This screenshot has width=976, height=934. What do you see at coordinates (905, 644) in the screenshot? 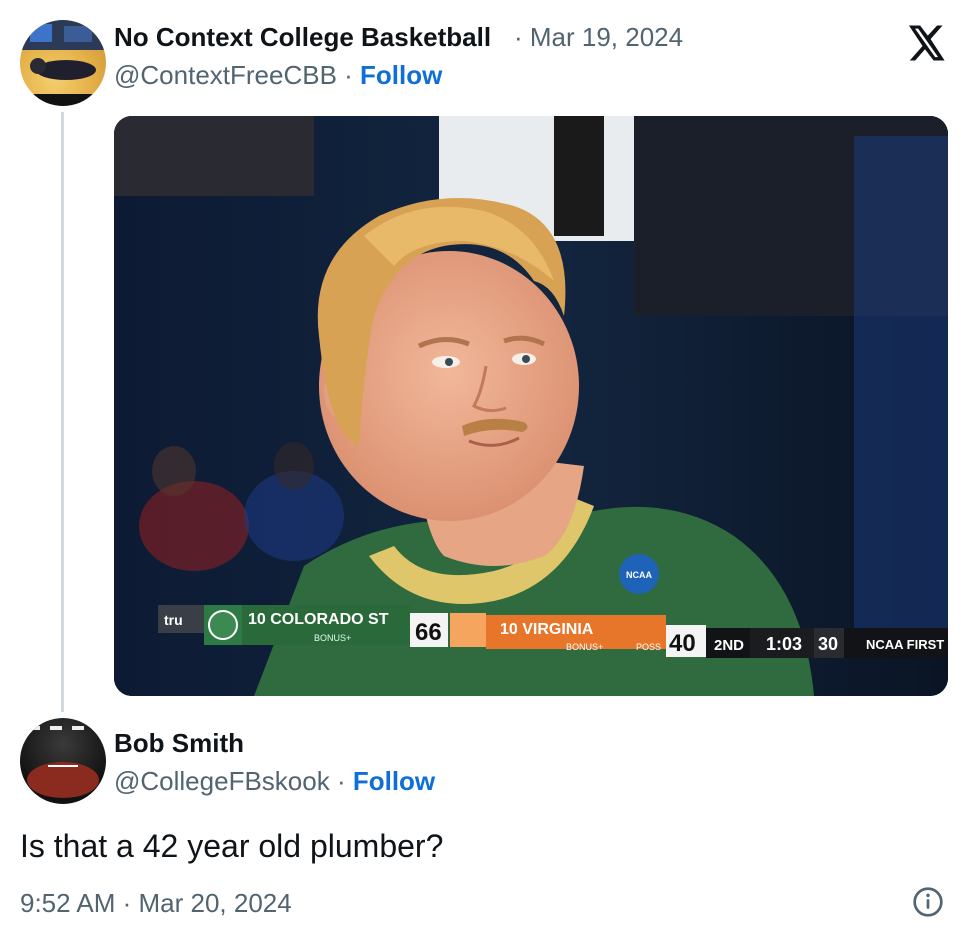
I see `ticker-text: NCAA FIRST` at bounding box center [905, 644].